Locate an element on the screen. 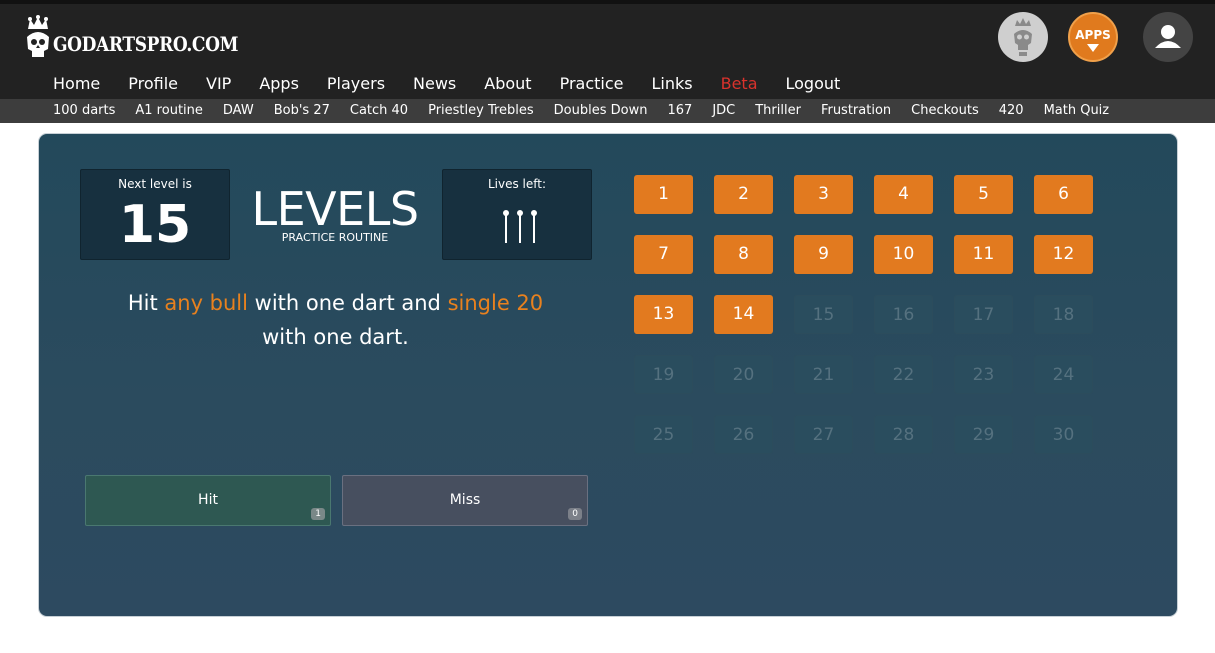 Image resolution: width=1215 pixels, height=653 pixels. level-cell: 16 is located at coordinates (903, 314).